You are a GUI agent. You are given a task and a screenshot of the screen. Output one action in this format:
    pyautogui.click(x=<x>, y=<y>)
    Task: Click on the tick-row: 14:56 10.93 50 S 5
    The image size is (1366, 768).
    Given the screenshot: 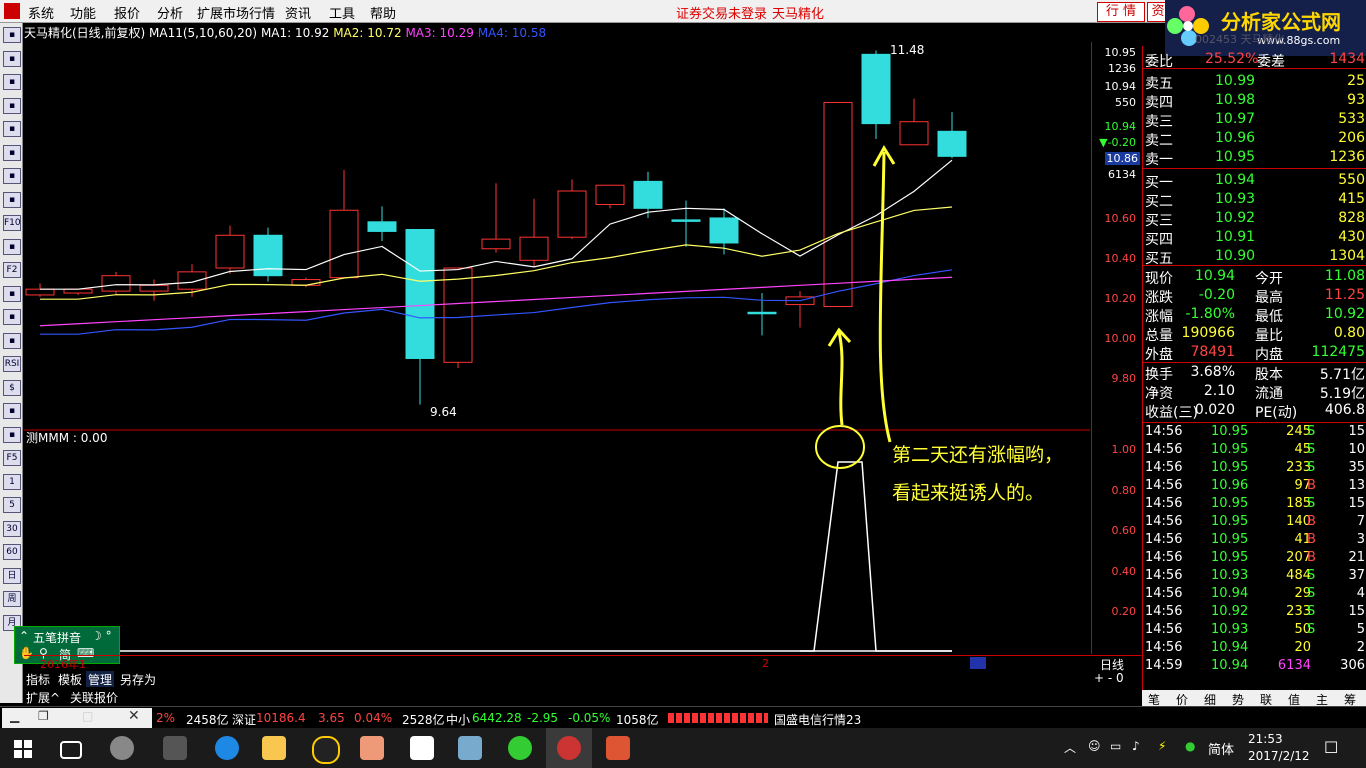 What is the action you would take?
    pyautogui.click(x=1254, y=630)
    